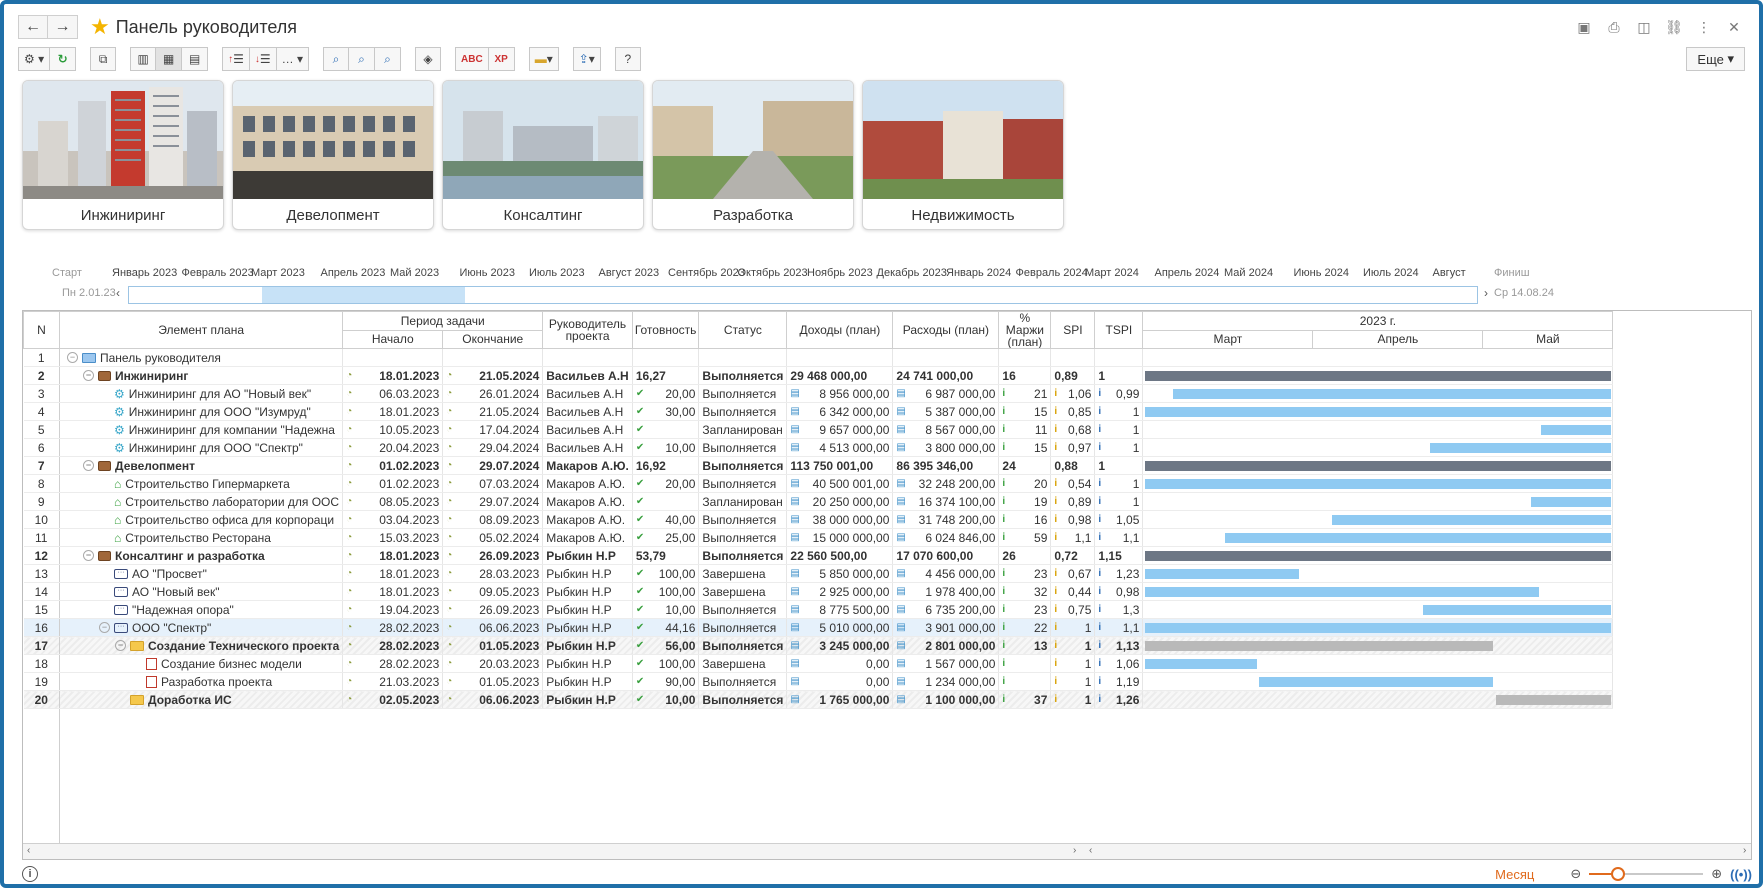  I want to click on manager-cell: Макаров А.Ю., so click(587, 501).